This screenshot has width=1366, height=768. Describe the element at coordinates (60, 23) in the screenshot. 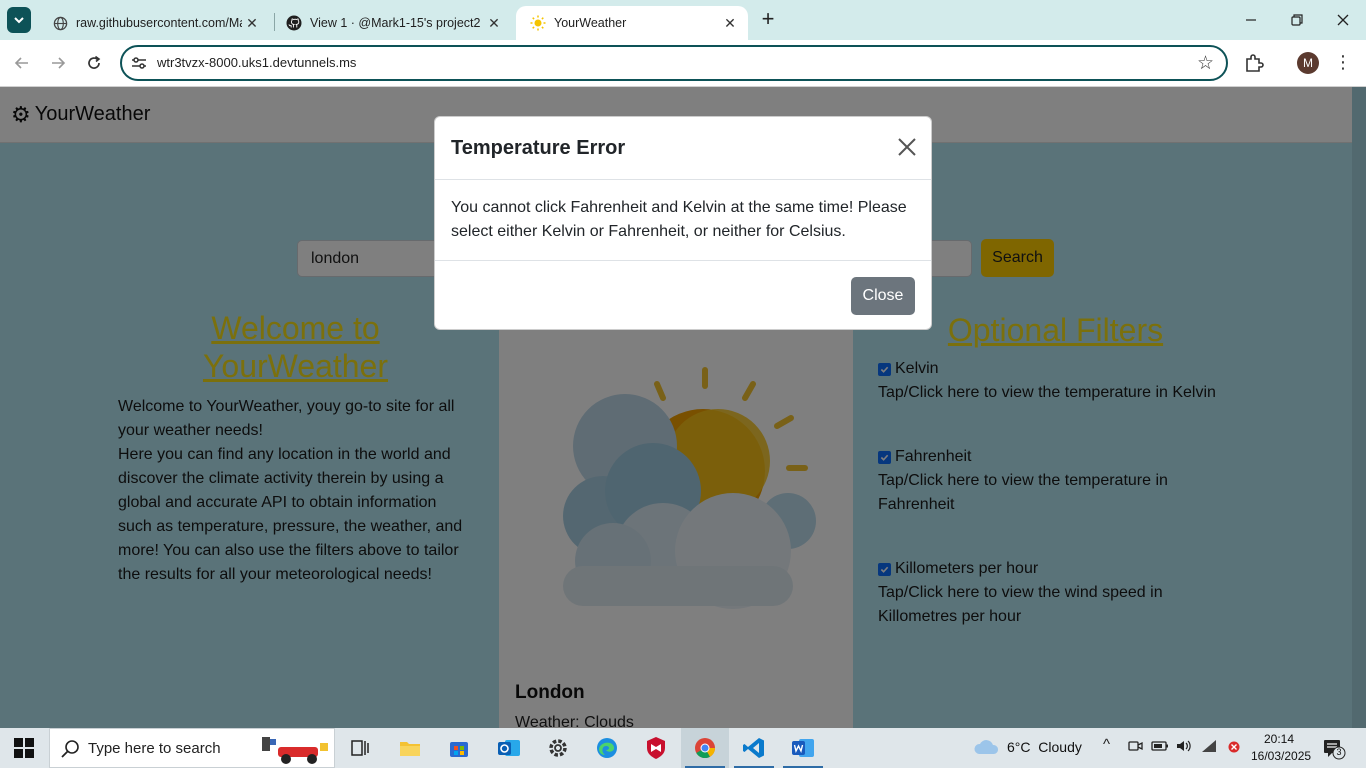

I see `globe-icon` at that location.